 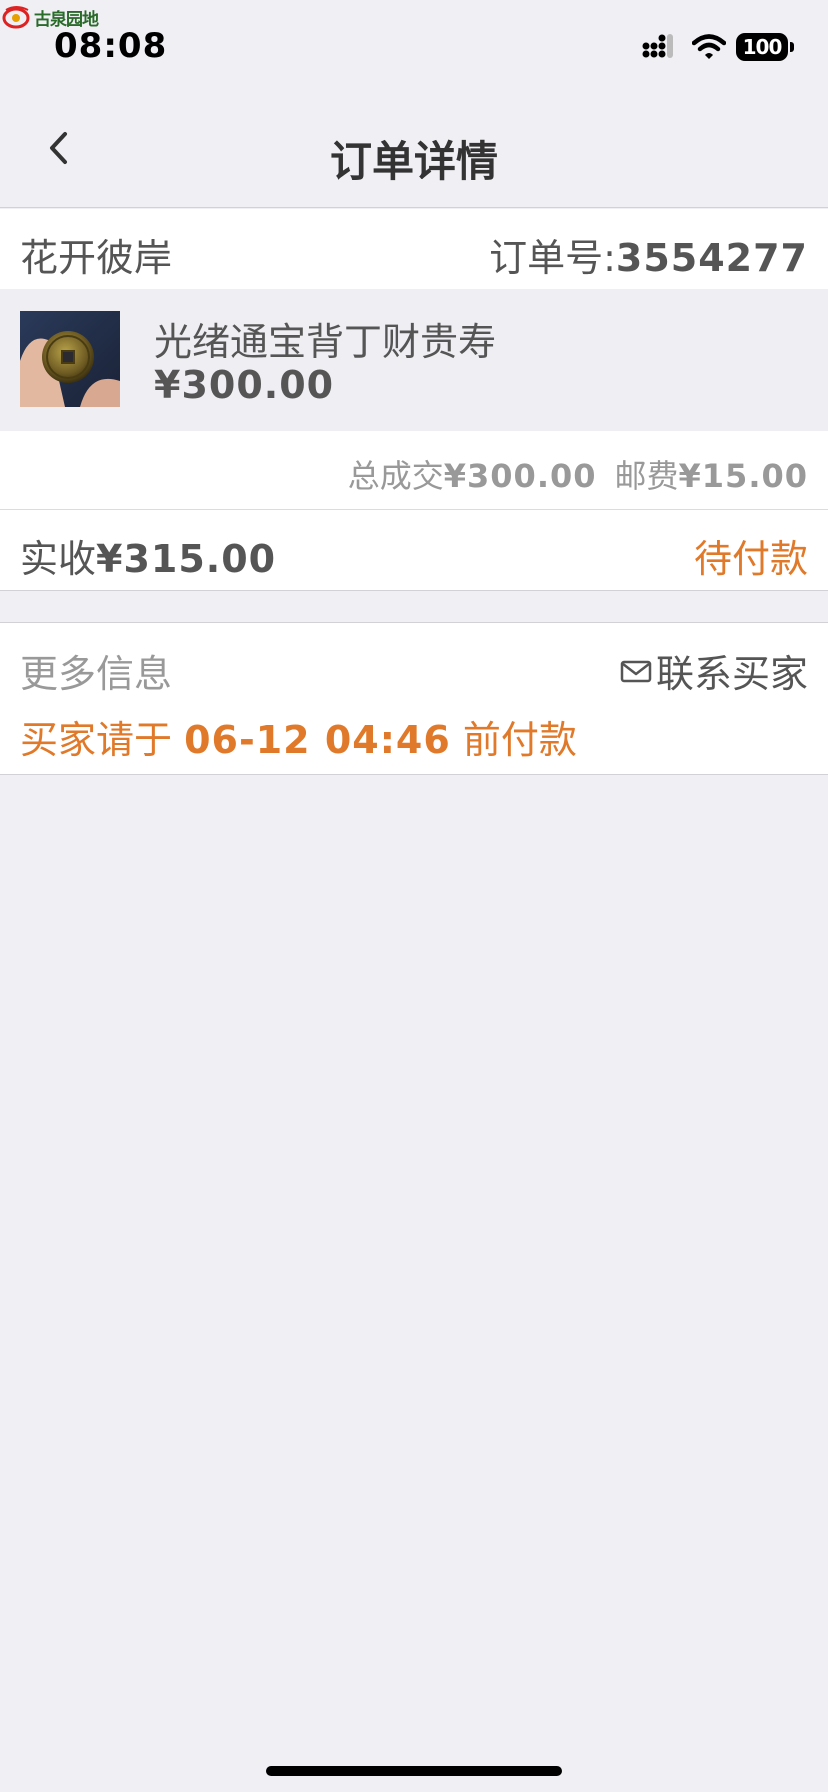 I want to click on battery-indicator: 100, so click(x=762, y=47).